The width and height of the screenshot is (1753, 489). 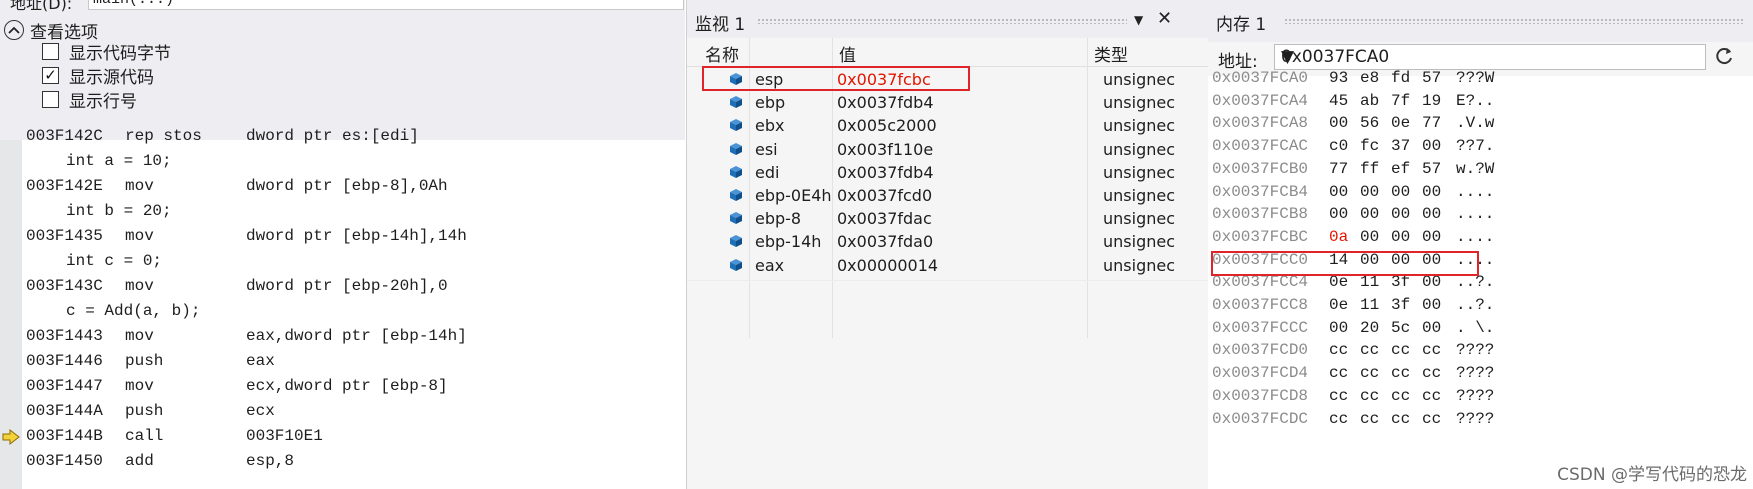 I want to click on source-line: int a = 10;, so click(x=119, y=161).